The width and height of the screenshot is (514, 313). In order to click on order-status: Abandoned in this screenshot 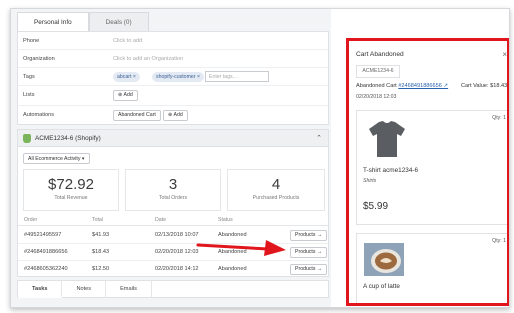, I will do `click(232, 269)`.